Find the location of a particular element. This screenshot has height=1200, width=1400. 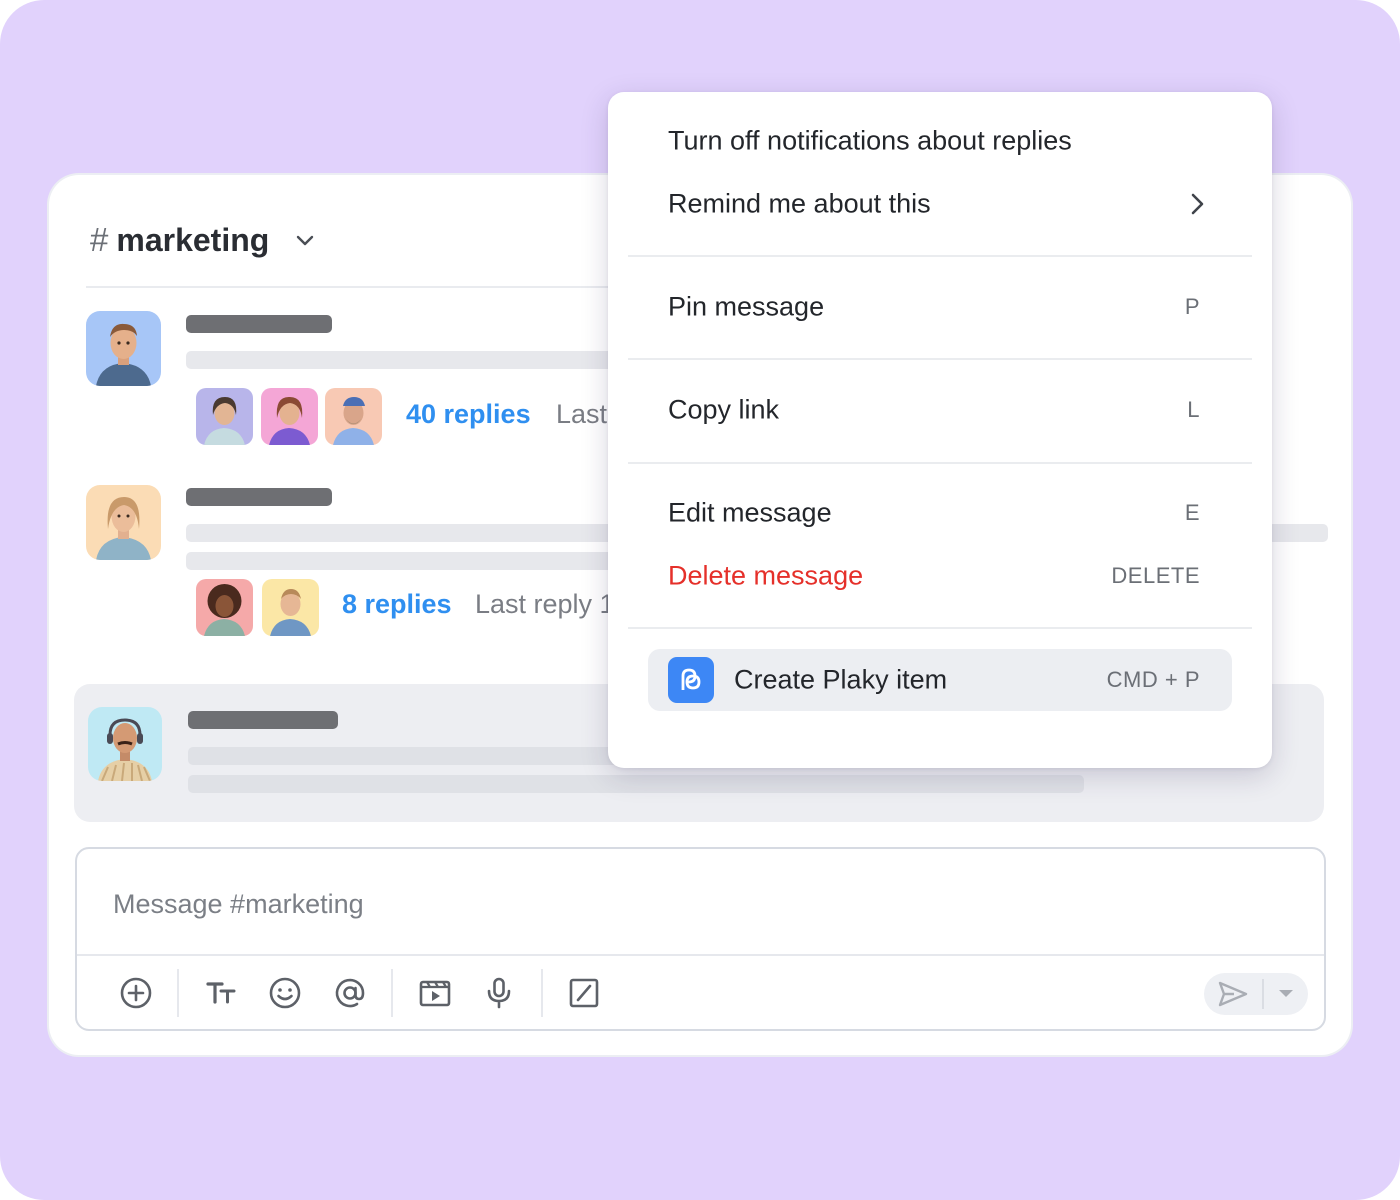

send-button-group is located at coordinates (1256, 994).